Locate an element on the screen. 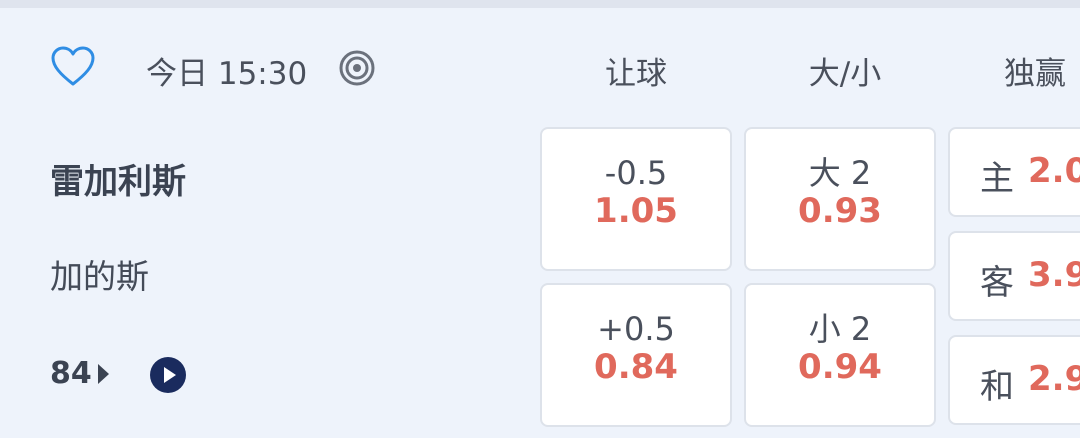 The height and width of the screenshot is (438, 1080). odds-button-handicap-home: -0.5 1.05 is located at coordinates (636, 199).